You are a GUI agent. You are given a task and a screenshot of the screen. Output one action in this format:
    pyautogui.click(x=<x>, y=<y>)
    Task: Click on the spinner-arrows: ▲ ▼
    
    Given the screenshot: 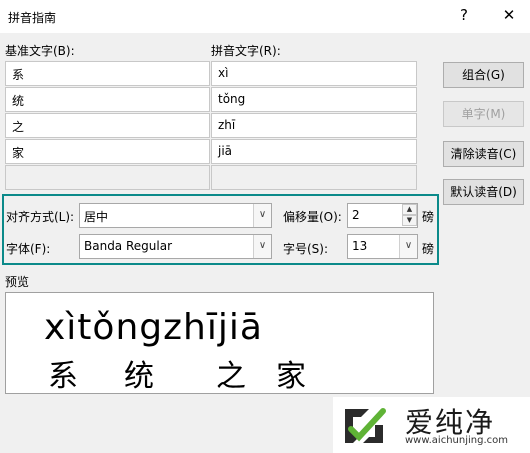 What is the action you would take?
    pyautogui.click(x=409, y=215)
    